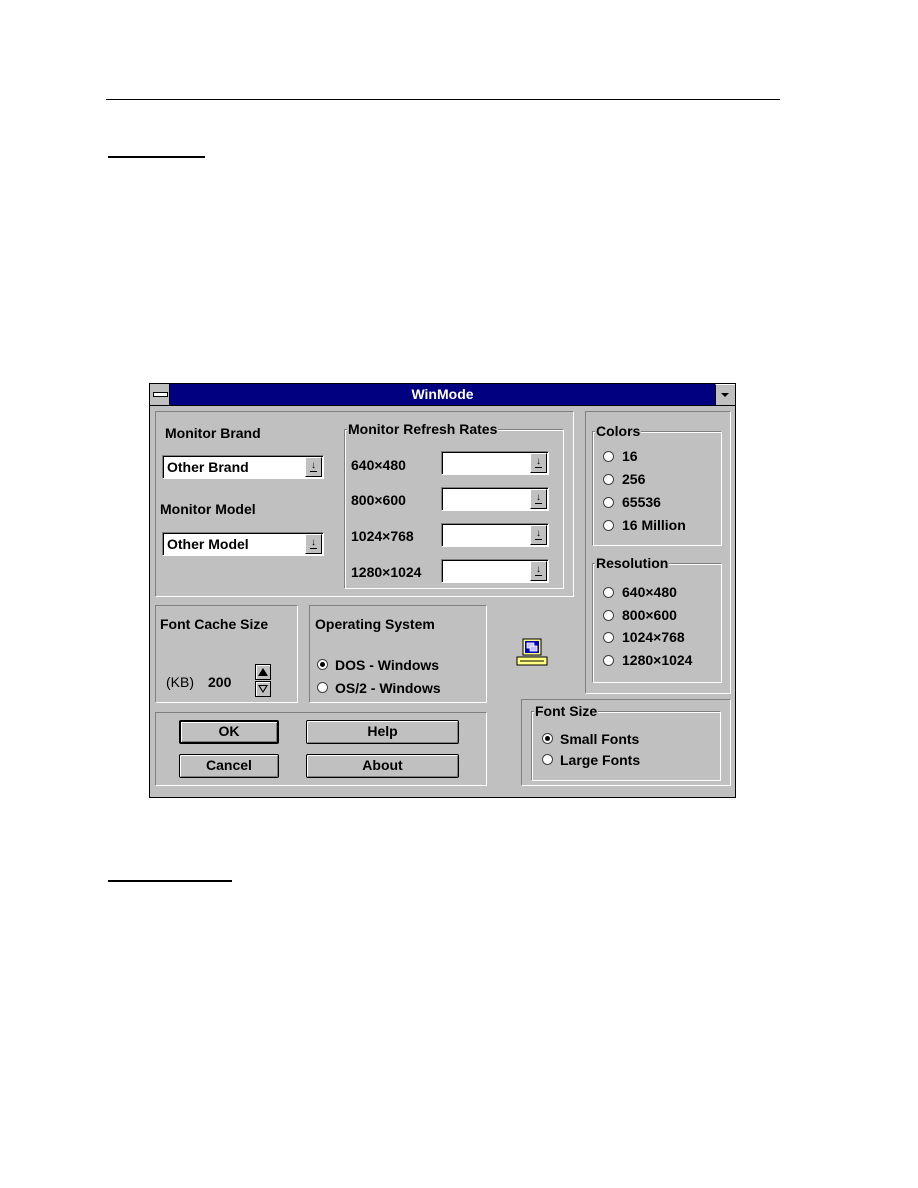 This screenshot has height=1188, width=918. I want to click on font-cache-panel: Font Cache Size (KB) 200, so click(226, 654).